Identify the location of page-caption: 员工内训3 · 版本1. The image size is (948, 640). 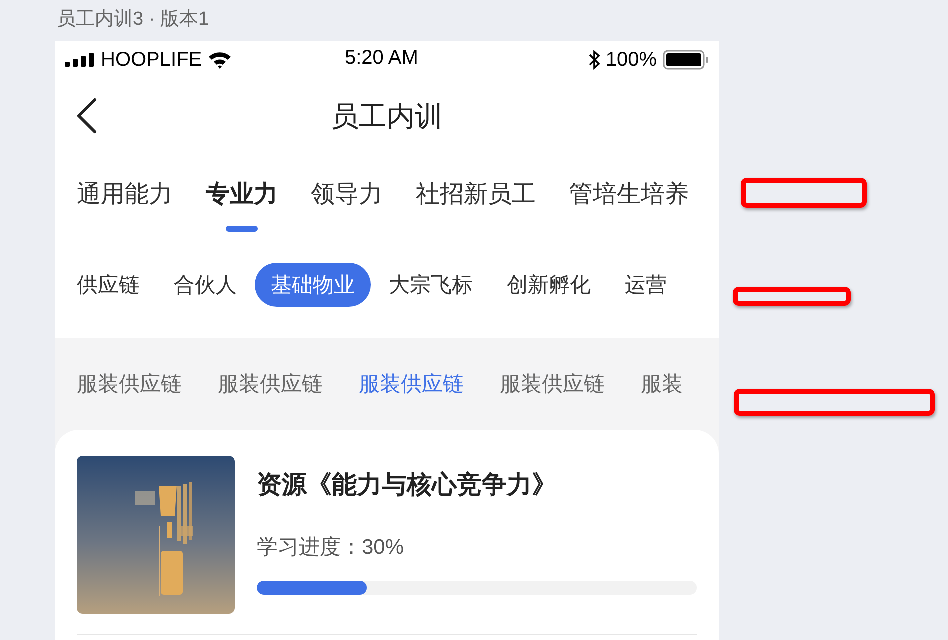
(133, 20).